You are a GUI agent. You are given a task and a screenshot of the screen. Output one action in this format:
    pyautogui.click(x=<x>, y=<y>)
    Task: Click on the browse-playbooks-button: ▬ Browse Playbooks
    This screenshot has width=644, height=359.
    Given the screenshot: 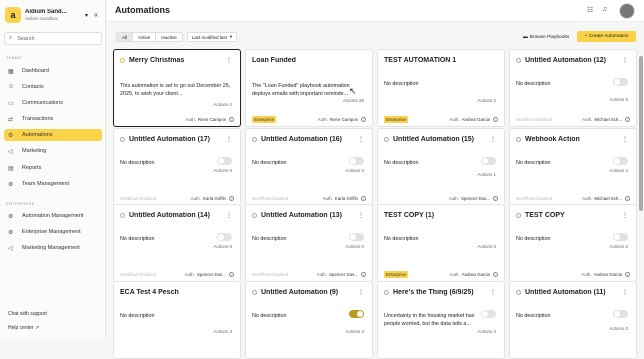 What is the action you would take?
    pyautogui.click(x=546, y=37)
    